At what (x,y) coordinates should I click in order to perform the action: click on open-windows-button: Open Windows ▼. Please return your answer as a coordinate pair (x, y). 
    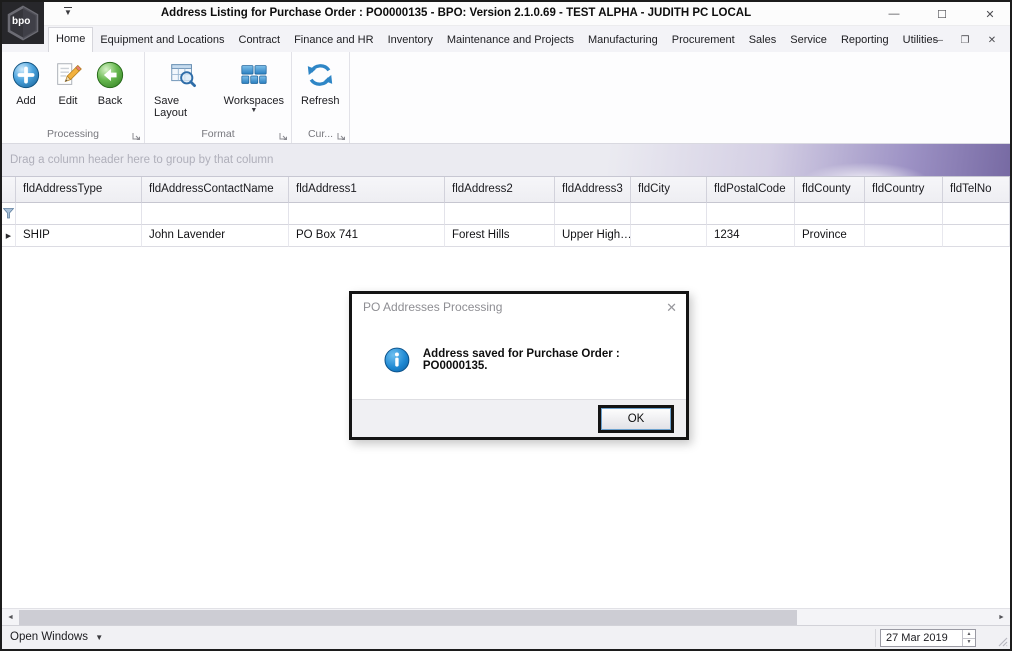
    Looking at the image, I should click on (56, 637).